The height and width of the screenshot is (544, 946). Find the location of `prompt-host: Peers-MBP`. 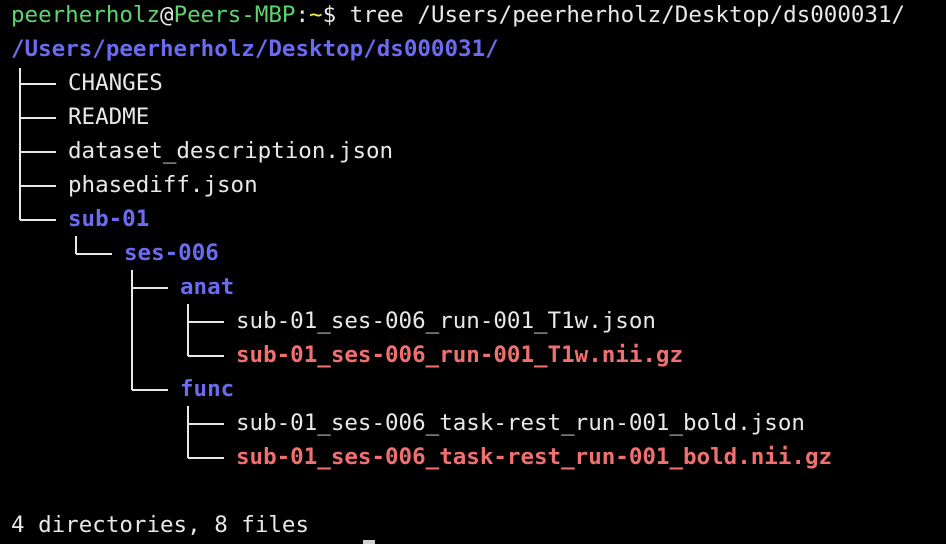

prompt-host: Peers-MBP is located at coordinates (234, 15).